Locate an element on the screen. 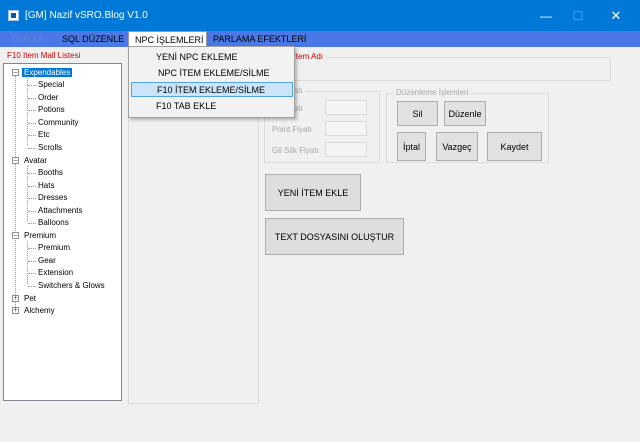 The height and width of the screenshot is (442, 640). add-item-button: YENİ İTEM EKLE is located at coordinates (313, 192).